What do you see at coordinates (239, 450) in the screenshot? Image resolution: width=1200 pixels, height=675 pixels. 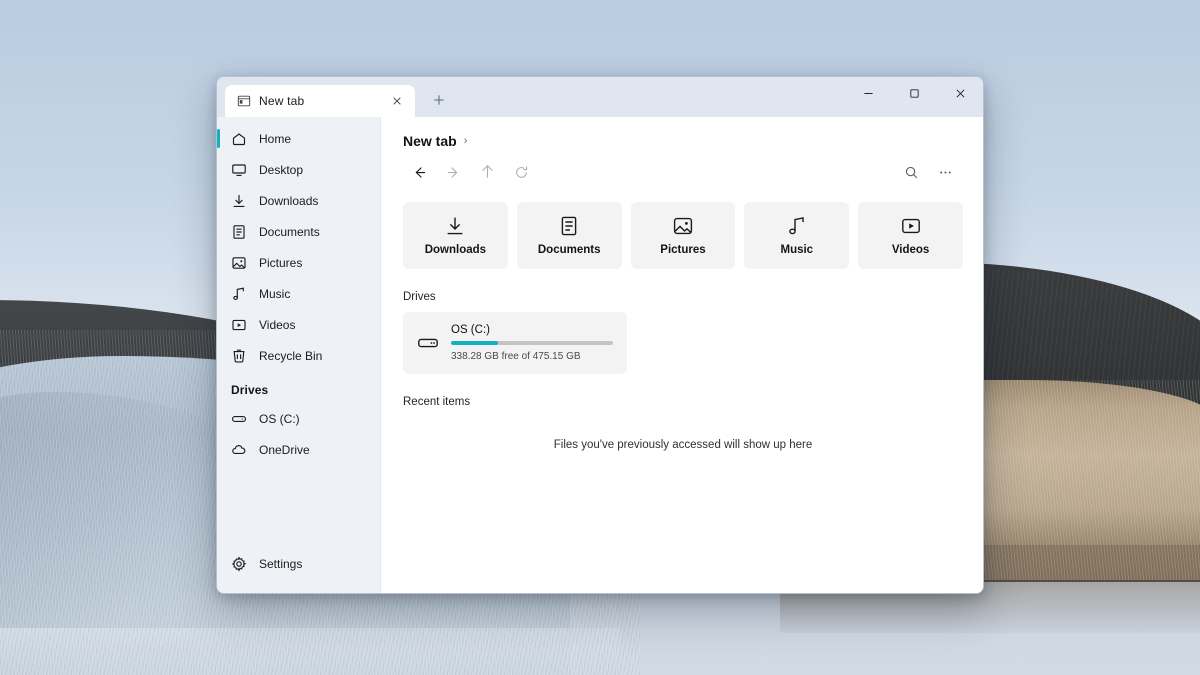 I see `cloud-icon` at bounding box center [239, 450].